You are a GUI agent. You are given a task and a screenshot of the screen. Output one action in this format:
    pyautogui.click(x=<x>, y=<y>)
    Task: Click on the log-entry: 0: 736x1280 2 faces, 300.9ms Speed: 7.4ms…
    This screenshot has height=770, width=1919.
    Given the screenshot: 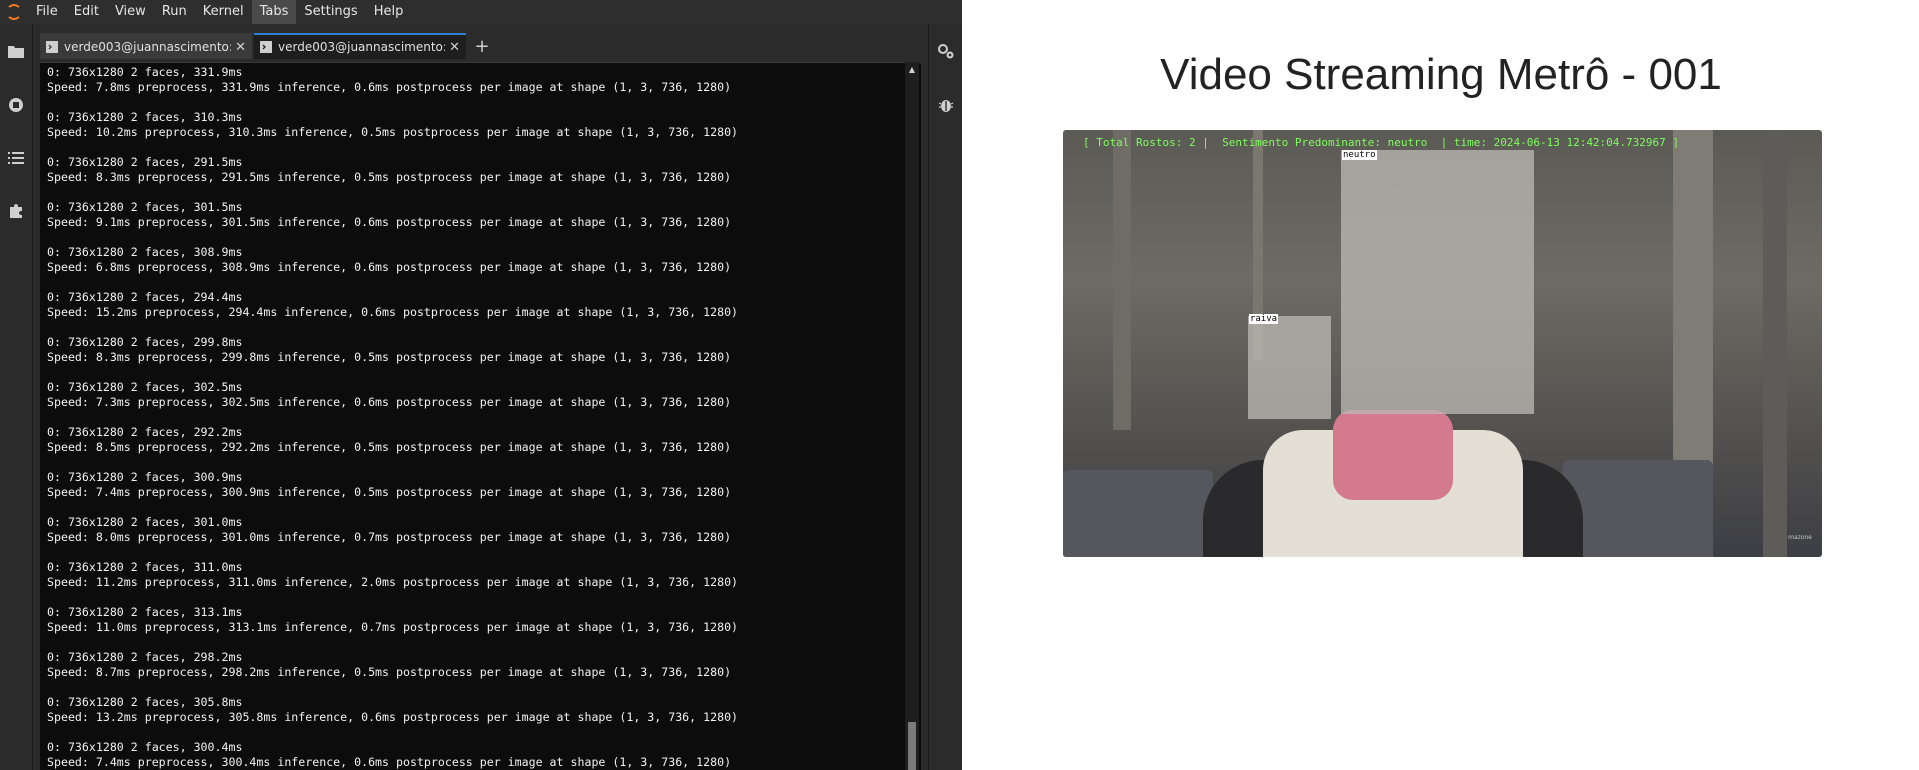 What is the action you would take?
    pyautogui.click(x=477, y=485)
    